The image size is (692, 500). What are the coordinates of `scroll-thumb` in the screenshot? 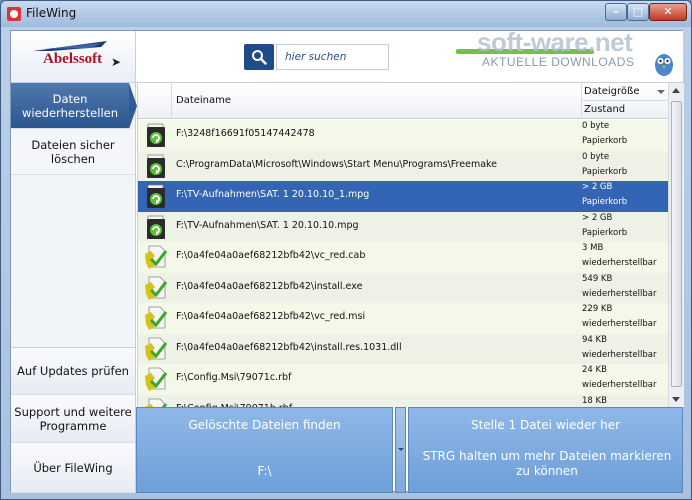 It's located at (676, 244).